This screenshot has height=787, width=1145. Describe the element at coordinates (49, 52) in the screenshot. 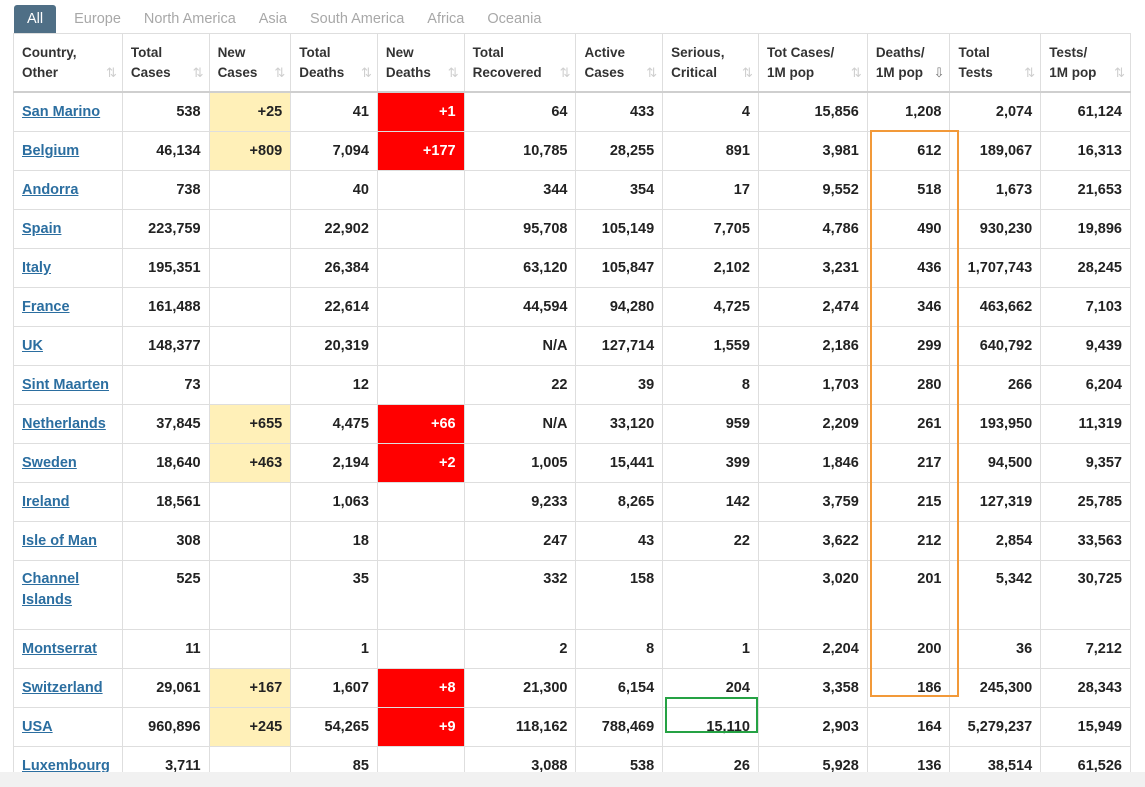

I see `column-header-label-line1: Country,` at that location.